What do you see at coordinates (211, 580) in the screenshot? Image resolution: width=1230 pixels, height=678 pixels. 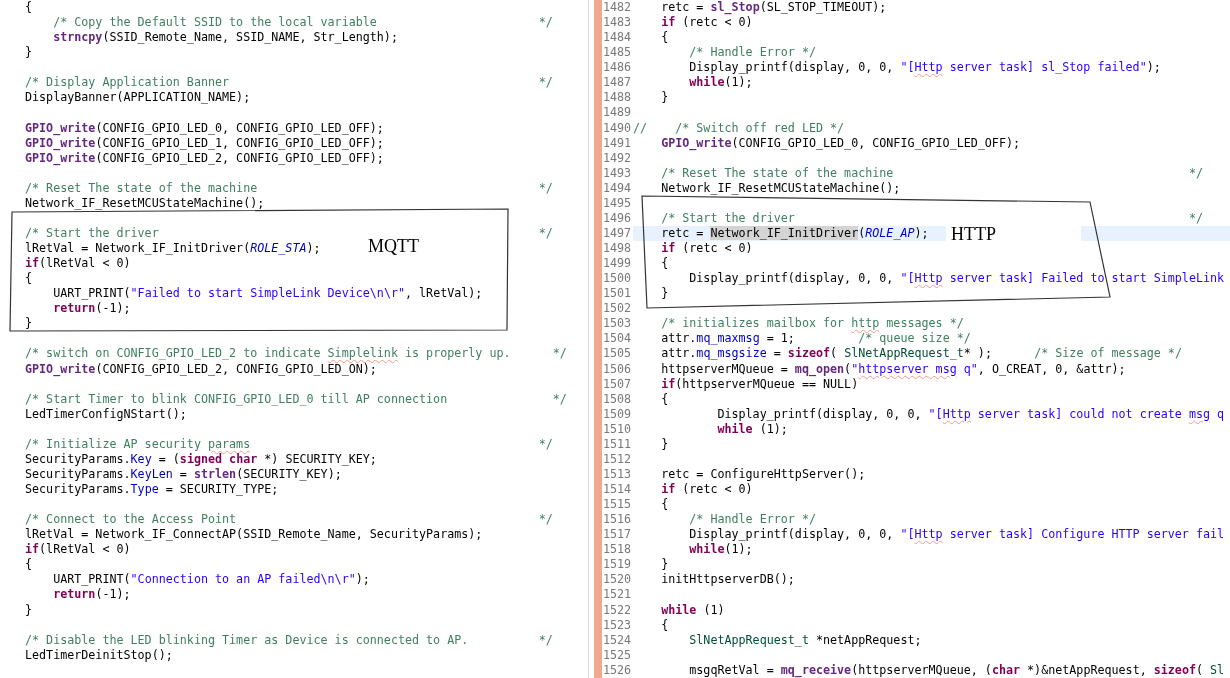 I see `code-line: UART_PRINT("Connection to an AP failed\n\r");` at bounding box center [211, 580].